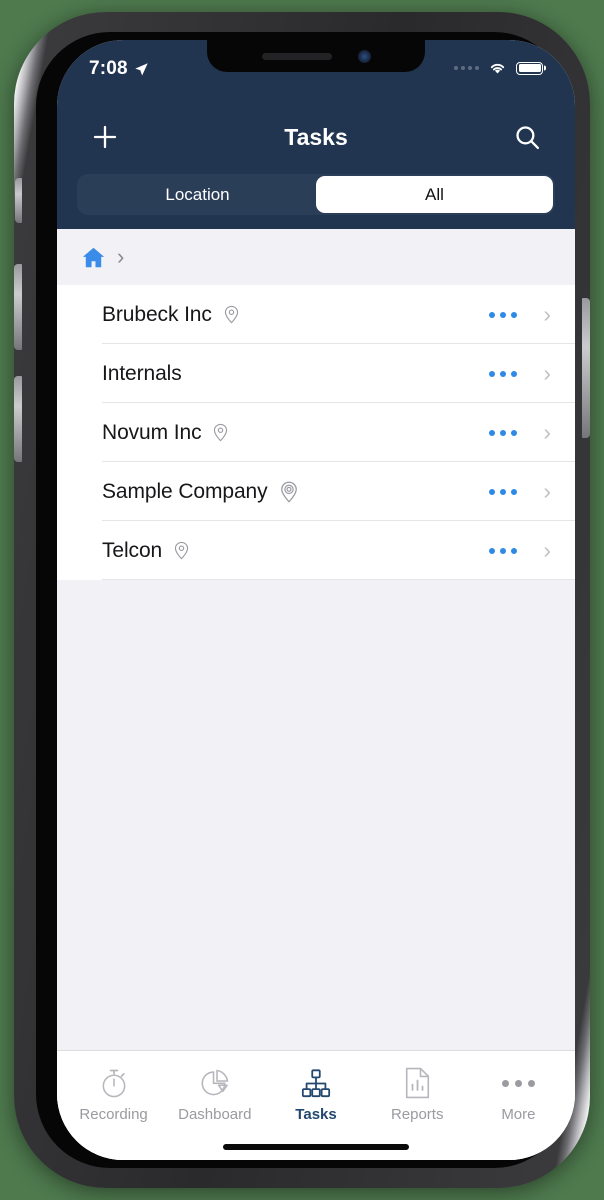 This screenshot has height=1200, width=604. I want to click on tab-label: More, so click(518, 1114).